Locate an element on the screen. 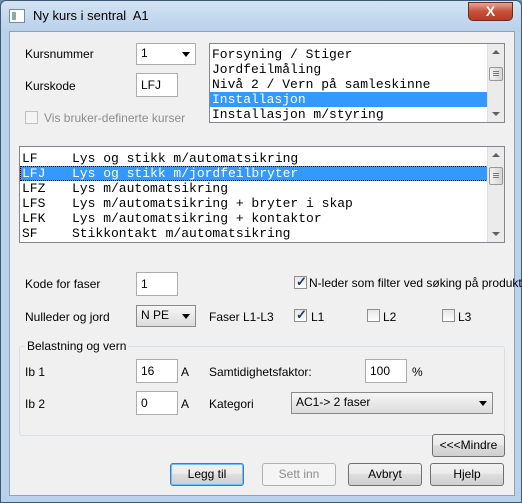 This screenshot has height=503, width=522. circuit-row: LFZ Lys m/automatsikring is located at coordinates (262, 188).